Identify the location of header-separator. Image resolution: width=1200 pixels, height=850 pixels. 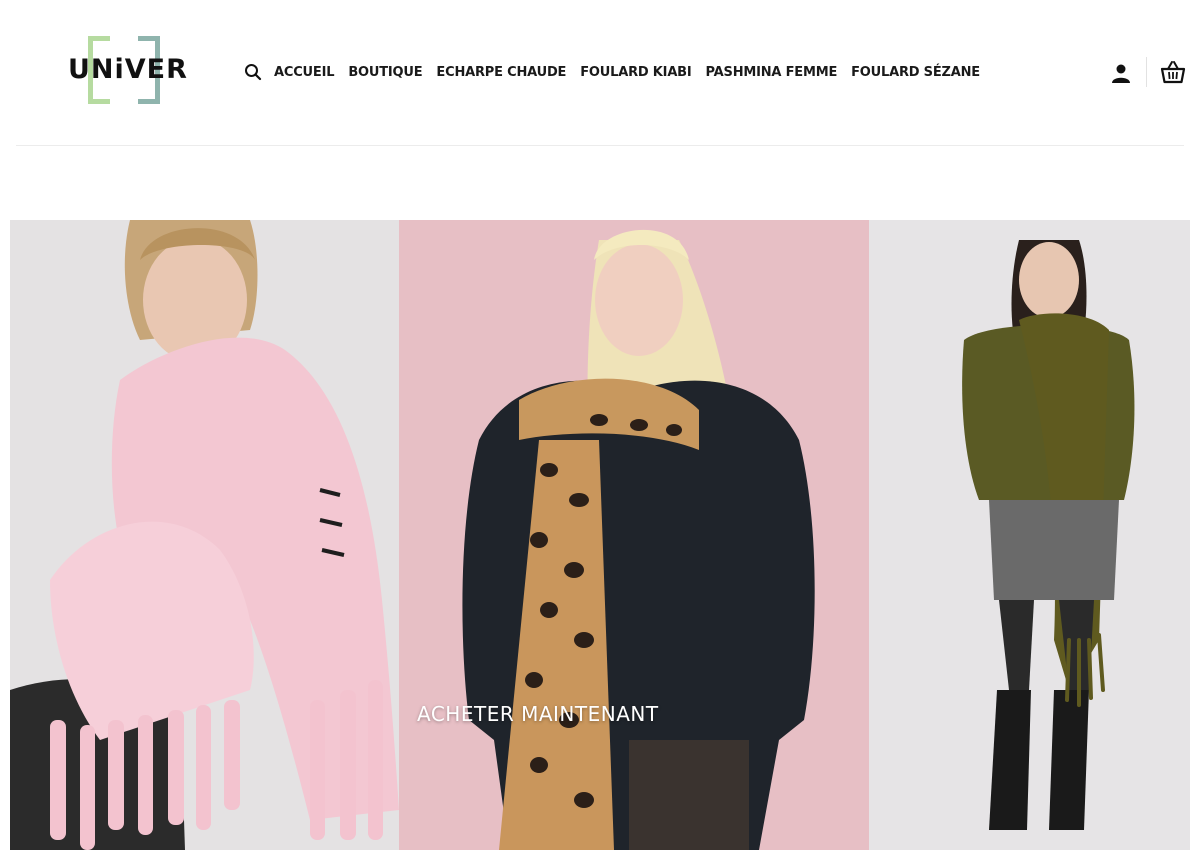
(600, 145).